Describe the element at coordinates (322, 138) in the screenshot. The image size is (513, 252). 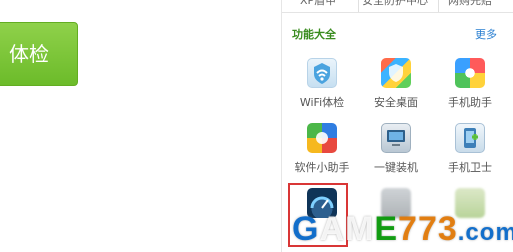
I see `software-helper-icon` at that location.